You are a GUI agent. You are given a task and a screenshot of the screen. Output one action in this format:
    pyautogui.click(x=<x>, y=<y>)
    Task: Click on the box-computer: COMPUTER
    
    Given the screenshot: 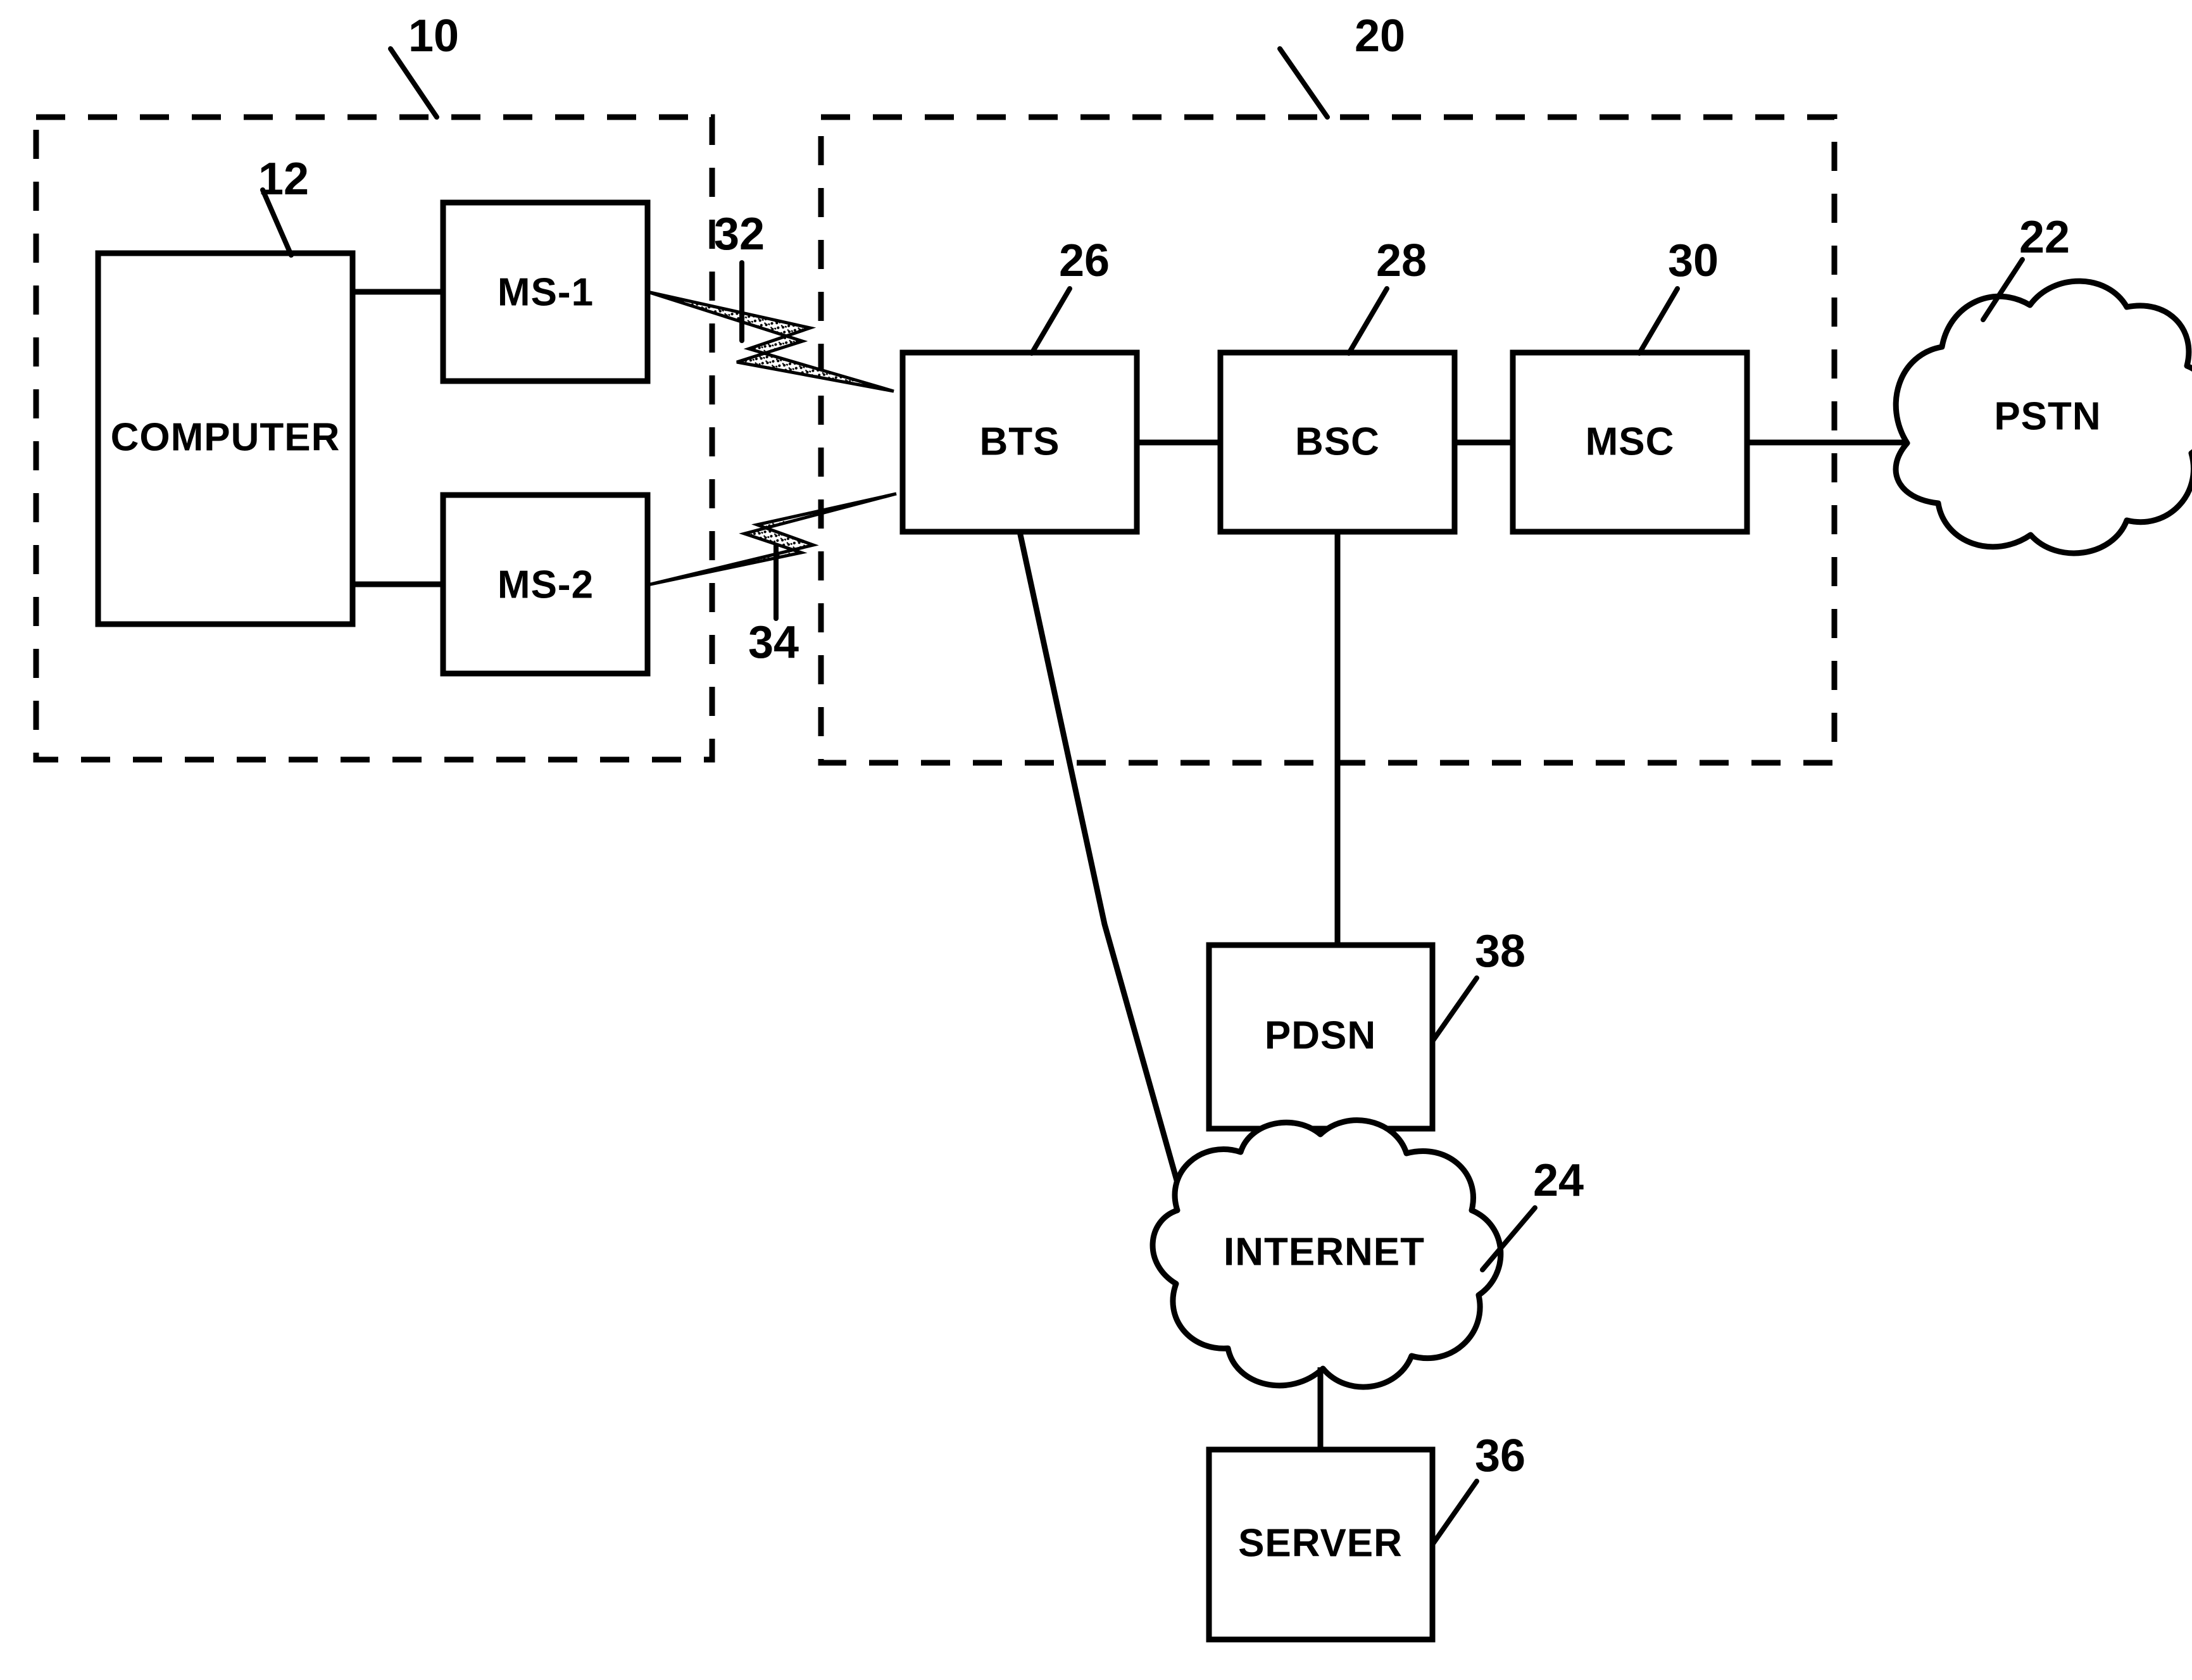 What is the action you would take?
    pyautogui.click(x=225, y=438)
    